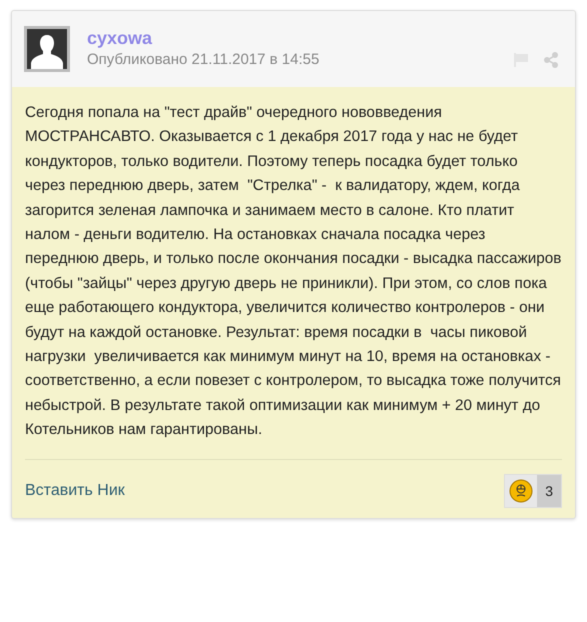 The image size is (587, 622). I want to click on share-icon, so click(551, 60).